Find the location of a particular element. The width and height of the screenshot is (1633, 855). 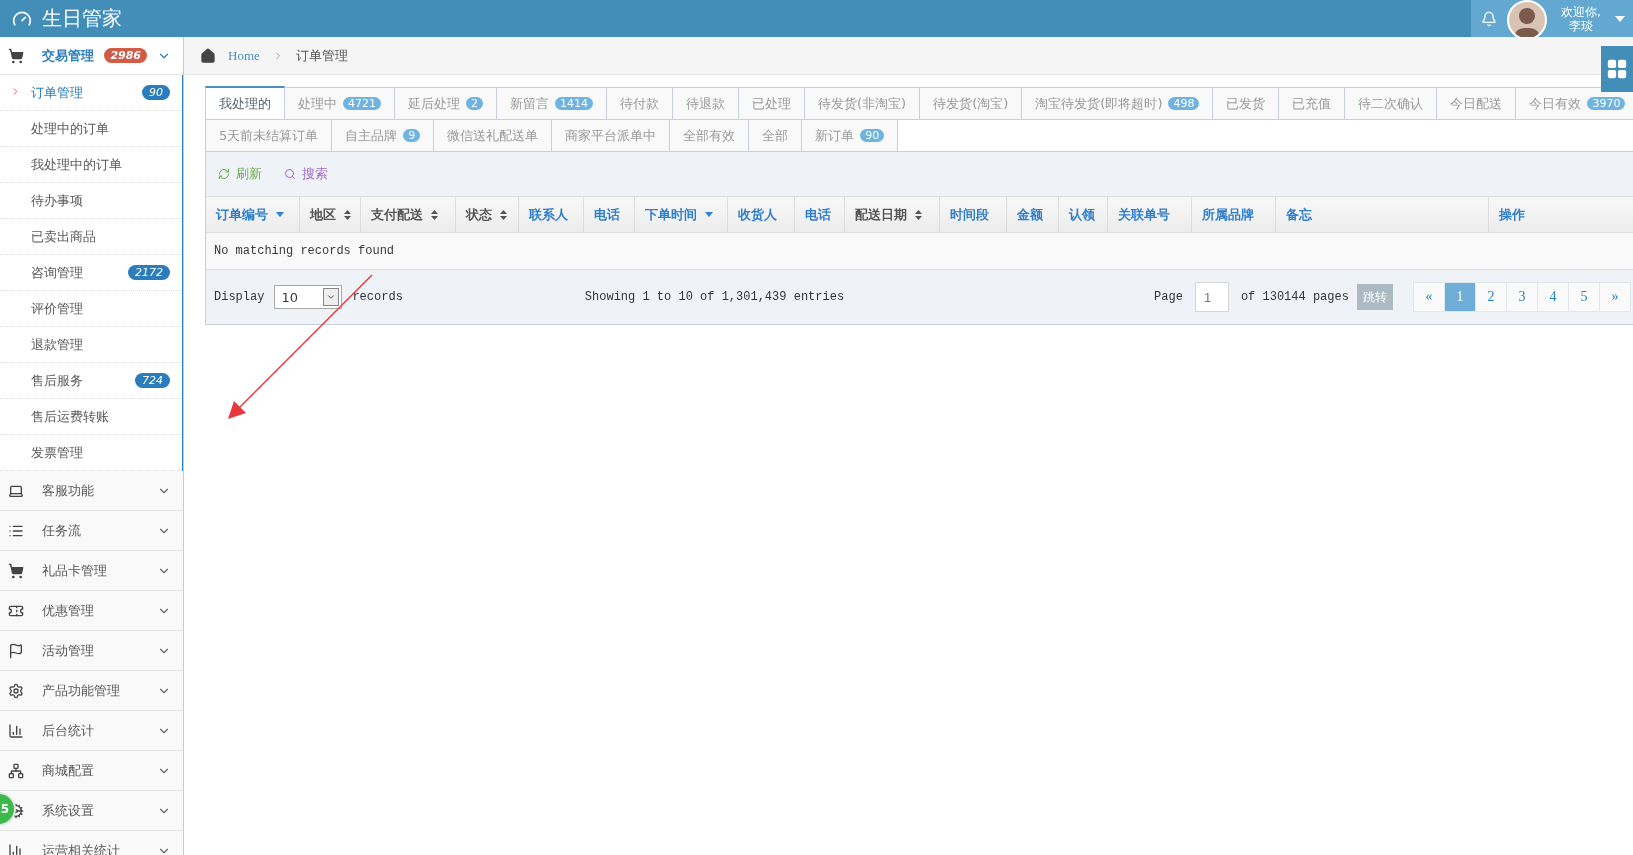

breadcrumb-current: 订单管理 is located at coordinates (321, 55).